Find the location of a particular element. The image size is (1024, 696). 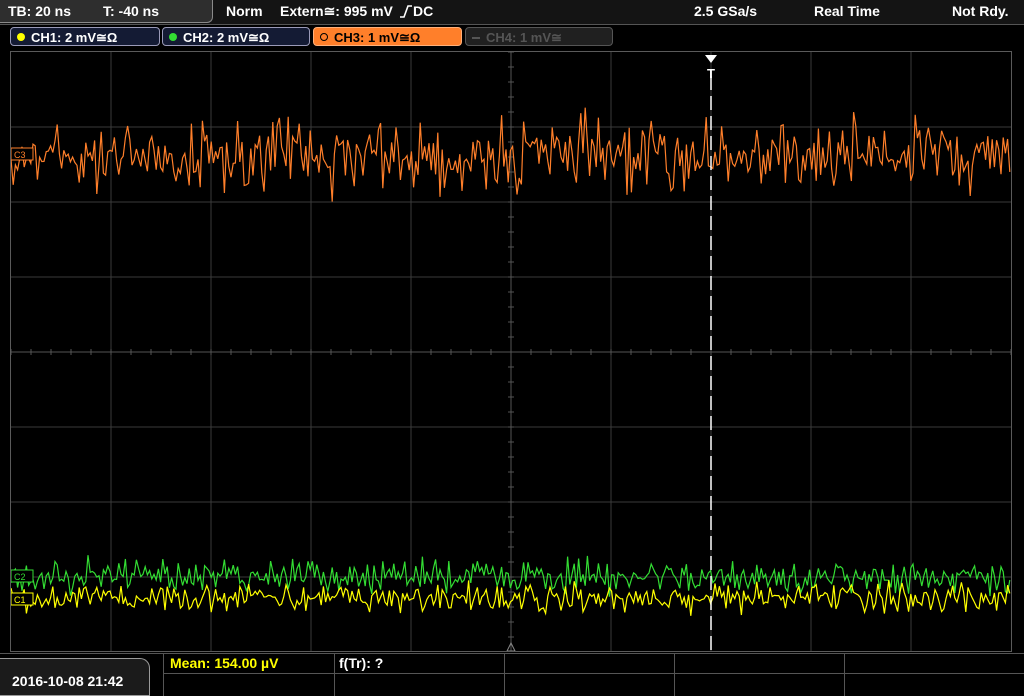

trigger-marker-label: T is located at coordinates (711, 73).